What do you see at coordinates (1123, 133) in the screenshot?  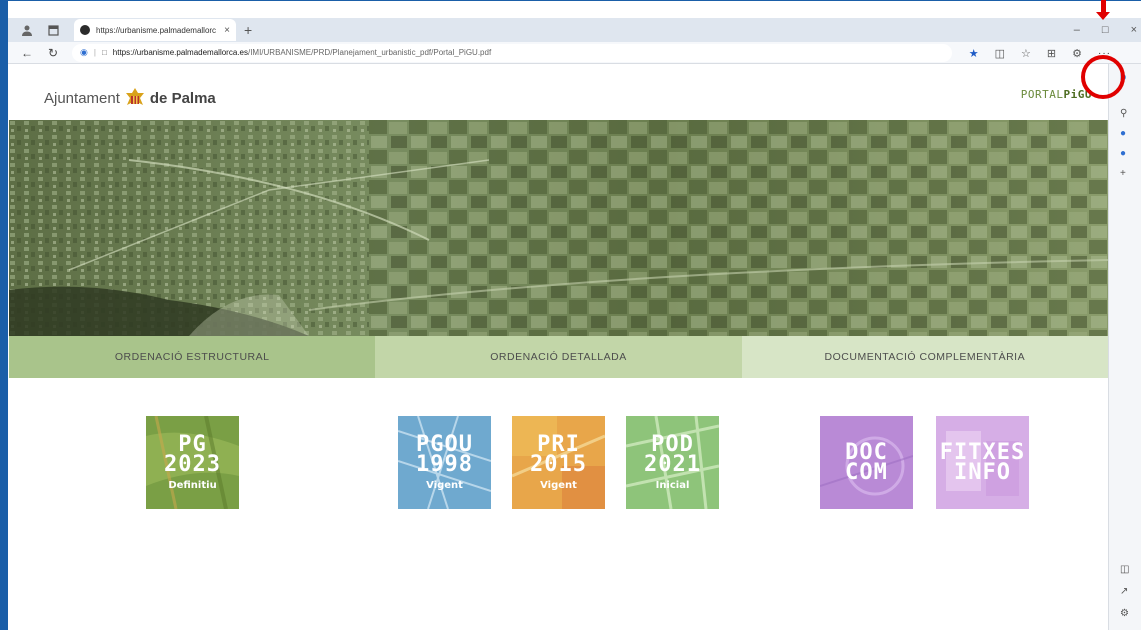 I see `sidebar-shopping-icon: ●` at bounding box center [1123, 133].